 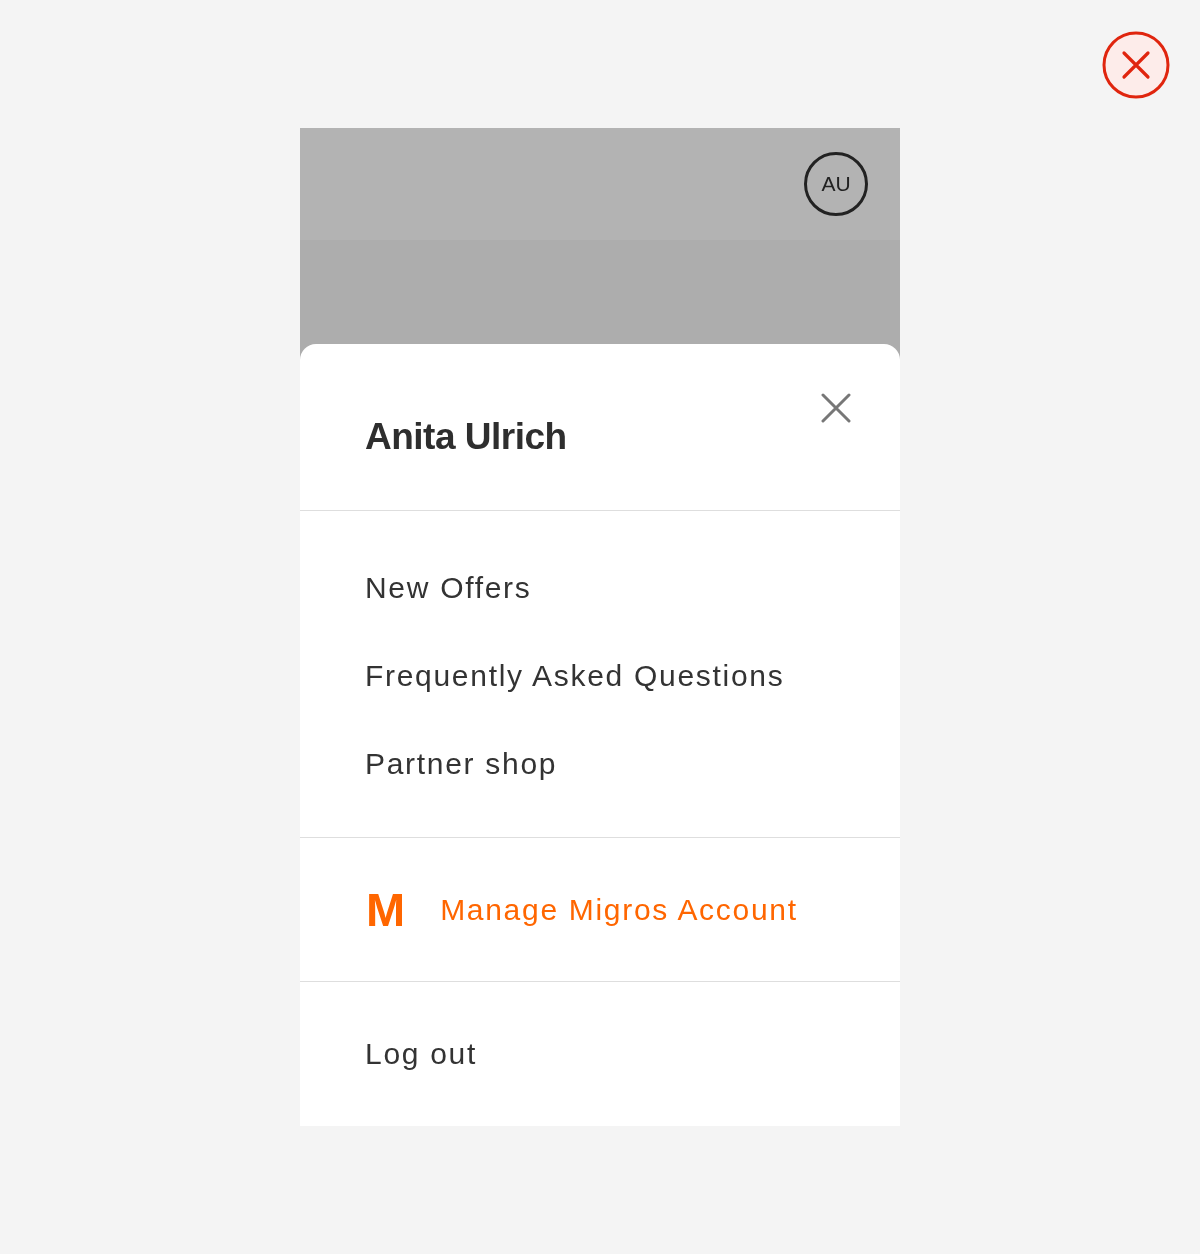 What do you see at coordinates (448, 588) in the screenshot?
I see `menu-item: New Offers` at bounding box center [448, 588].